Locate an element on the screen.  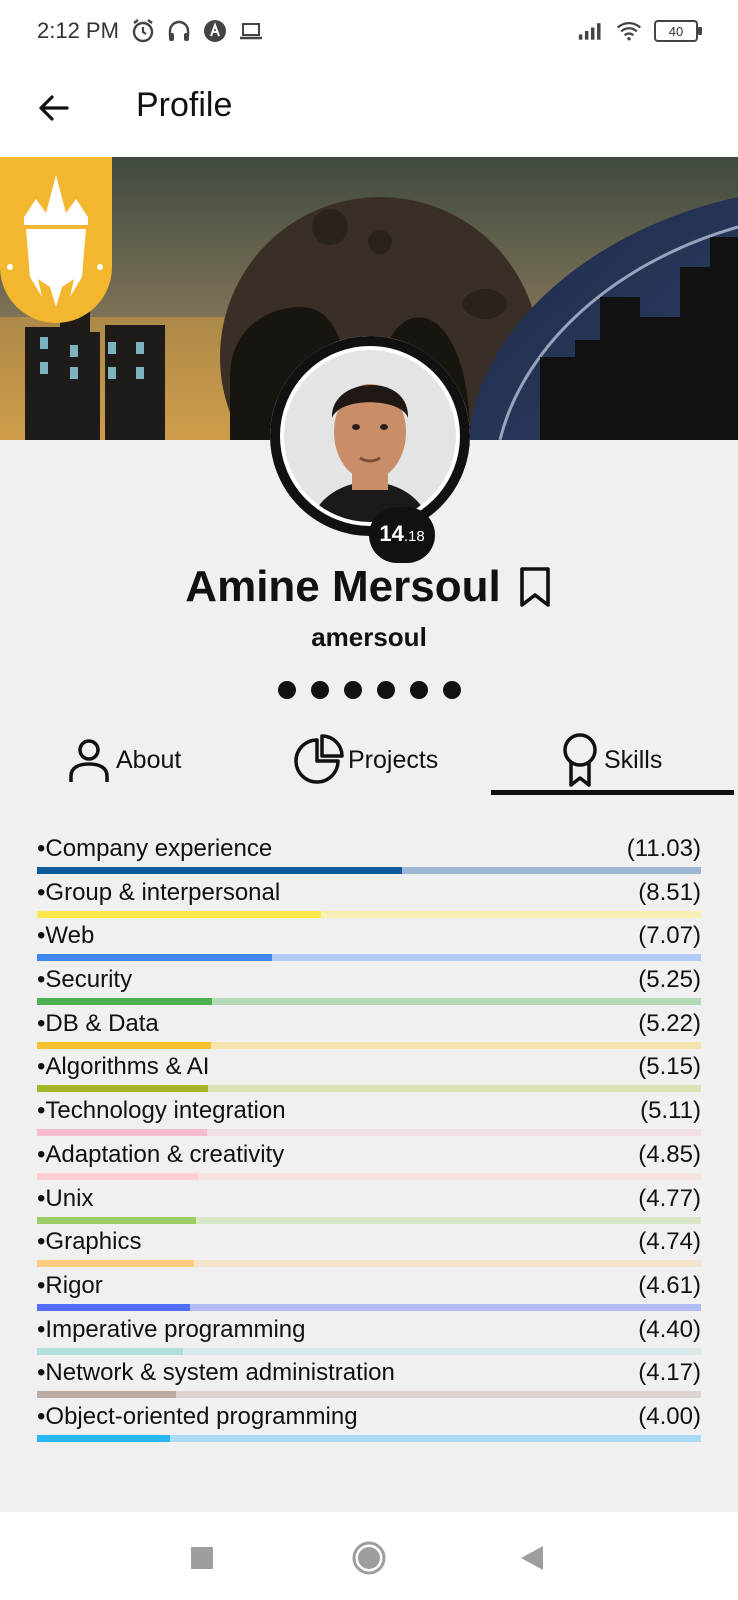
status-time: 2:12 PM is located at coordinates (78, 30).